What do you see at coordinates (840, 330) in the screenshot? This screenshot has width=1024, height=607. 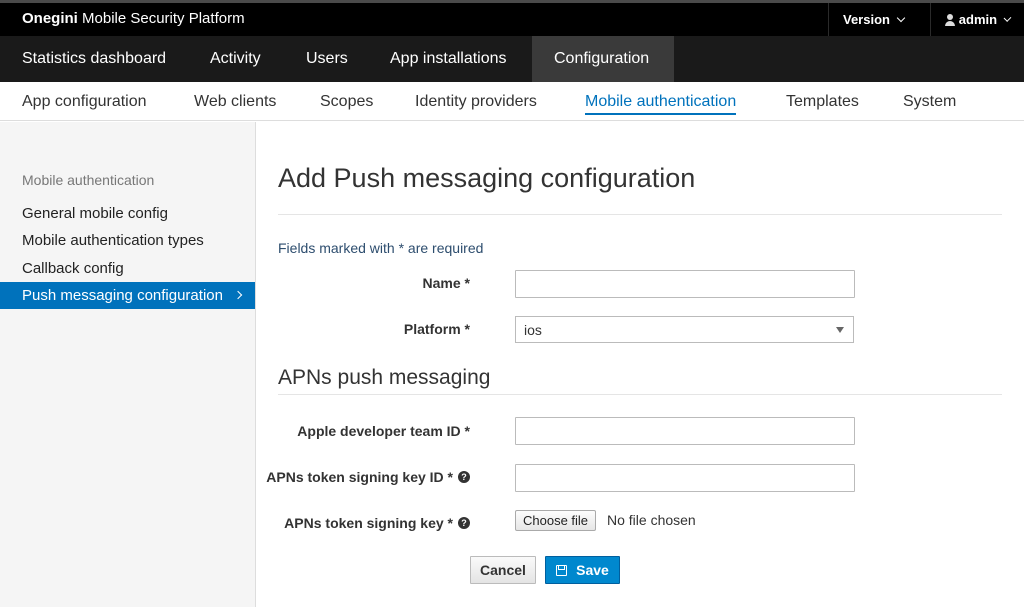 I see `caret-down-icon` at bounding box center [840, 330].